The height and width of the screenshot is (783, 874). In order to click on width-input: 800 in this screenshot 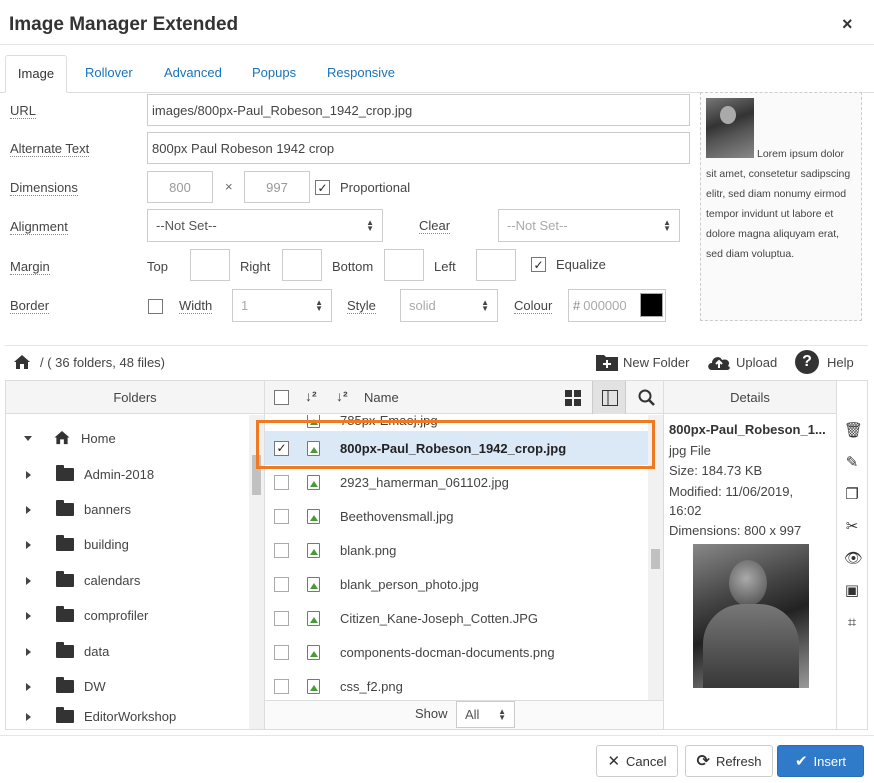, I will do `click(180, 187)`.